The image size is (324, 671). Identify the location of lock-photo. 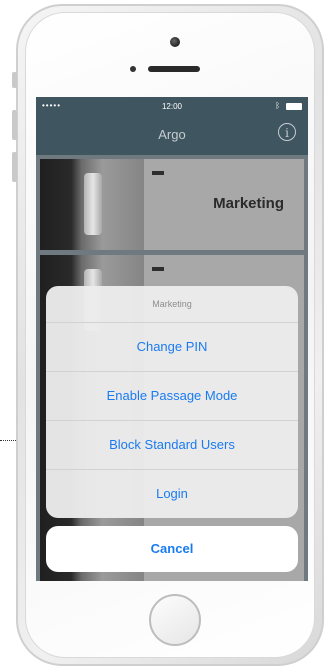
(92, 204).